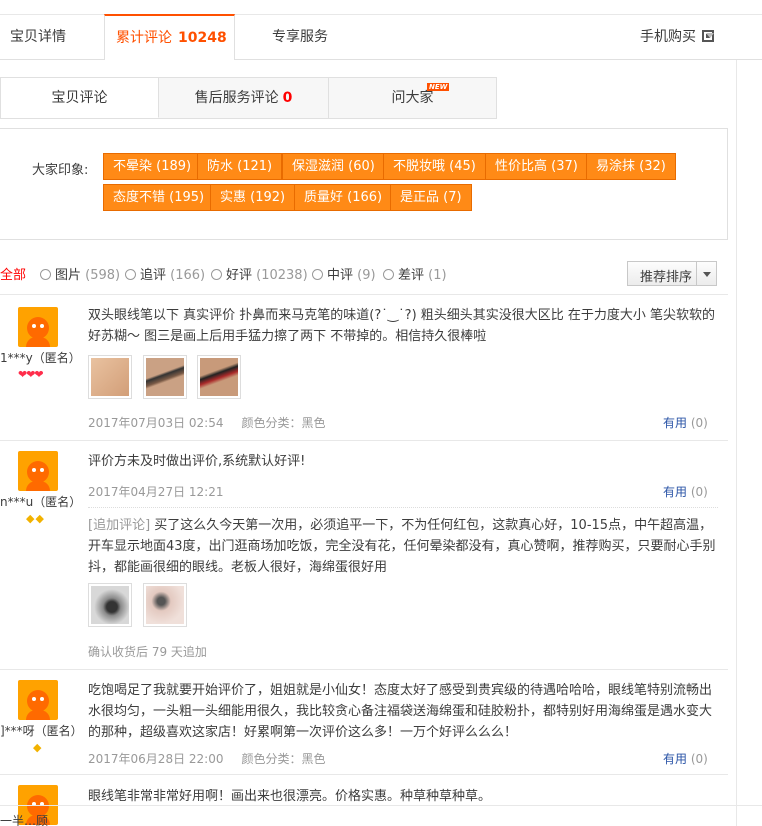 This screenshot has width=762, height=826. I want to click on impression-tag: 是正品 (7), so click(431, 197).